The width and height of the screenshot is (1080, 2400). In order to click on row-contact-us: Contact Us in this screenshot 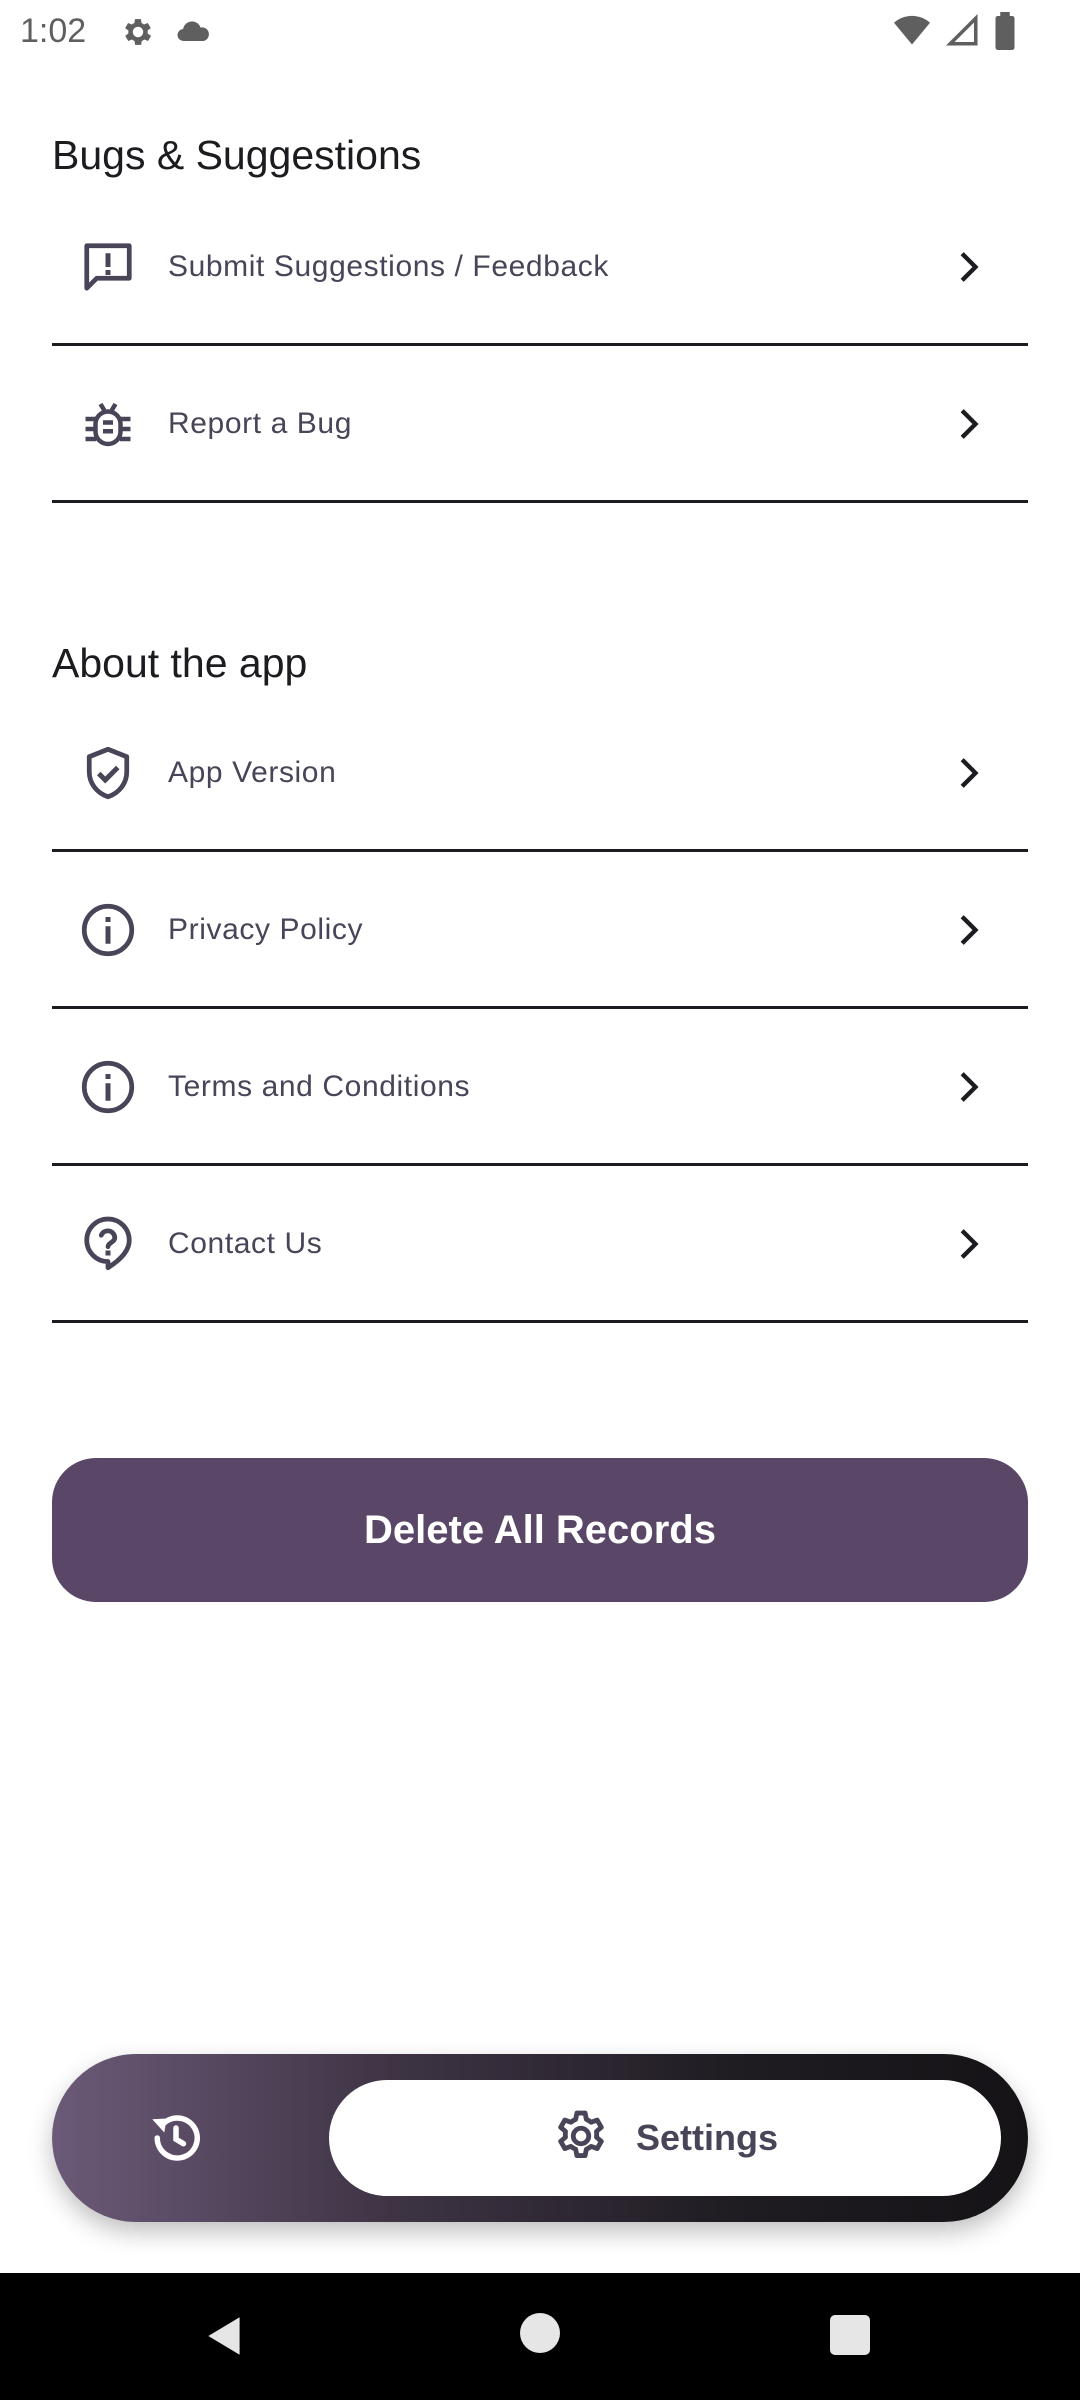, I will do `click(540, 1245)`.